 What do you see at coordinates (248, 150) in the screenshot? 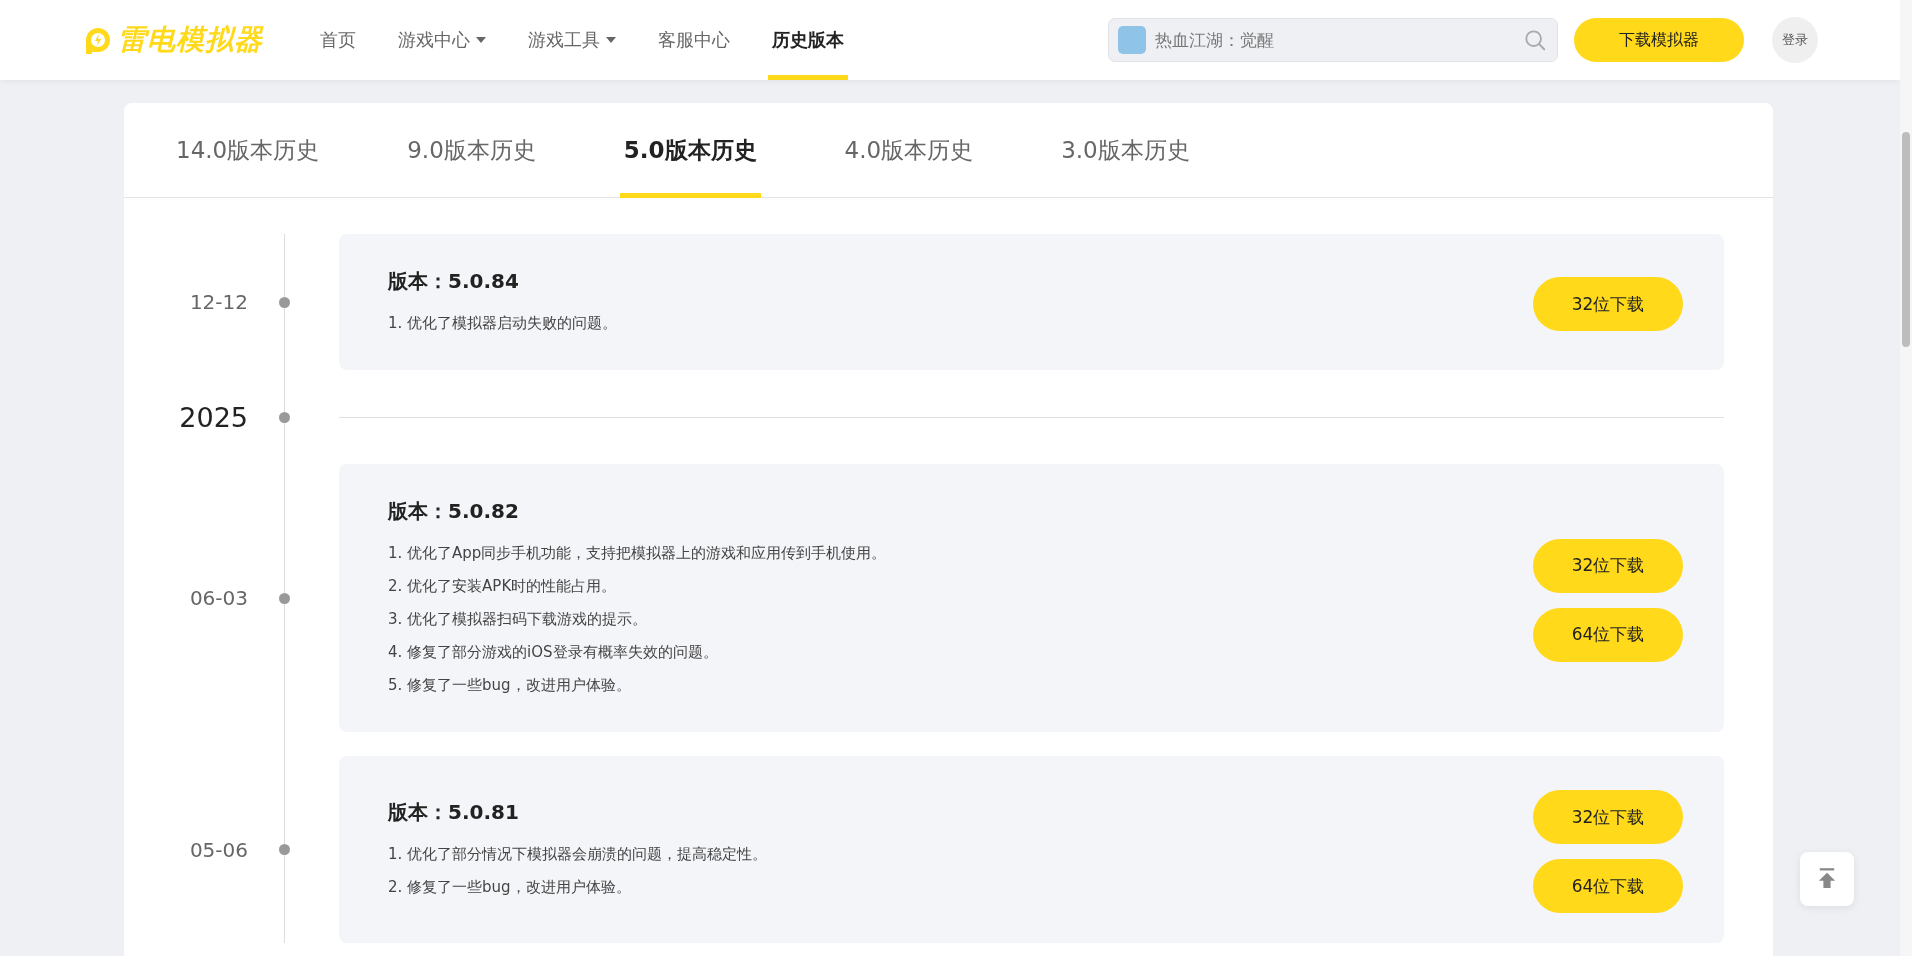
I see `version-tab: 14.0版本历史` at bounding box center [248, 150].